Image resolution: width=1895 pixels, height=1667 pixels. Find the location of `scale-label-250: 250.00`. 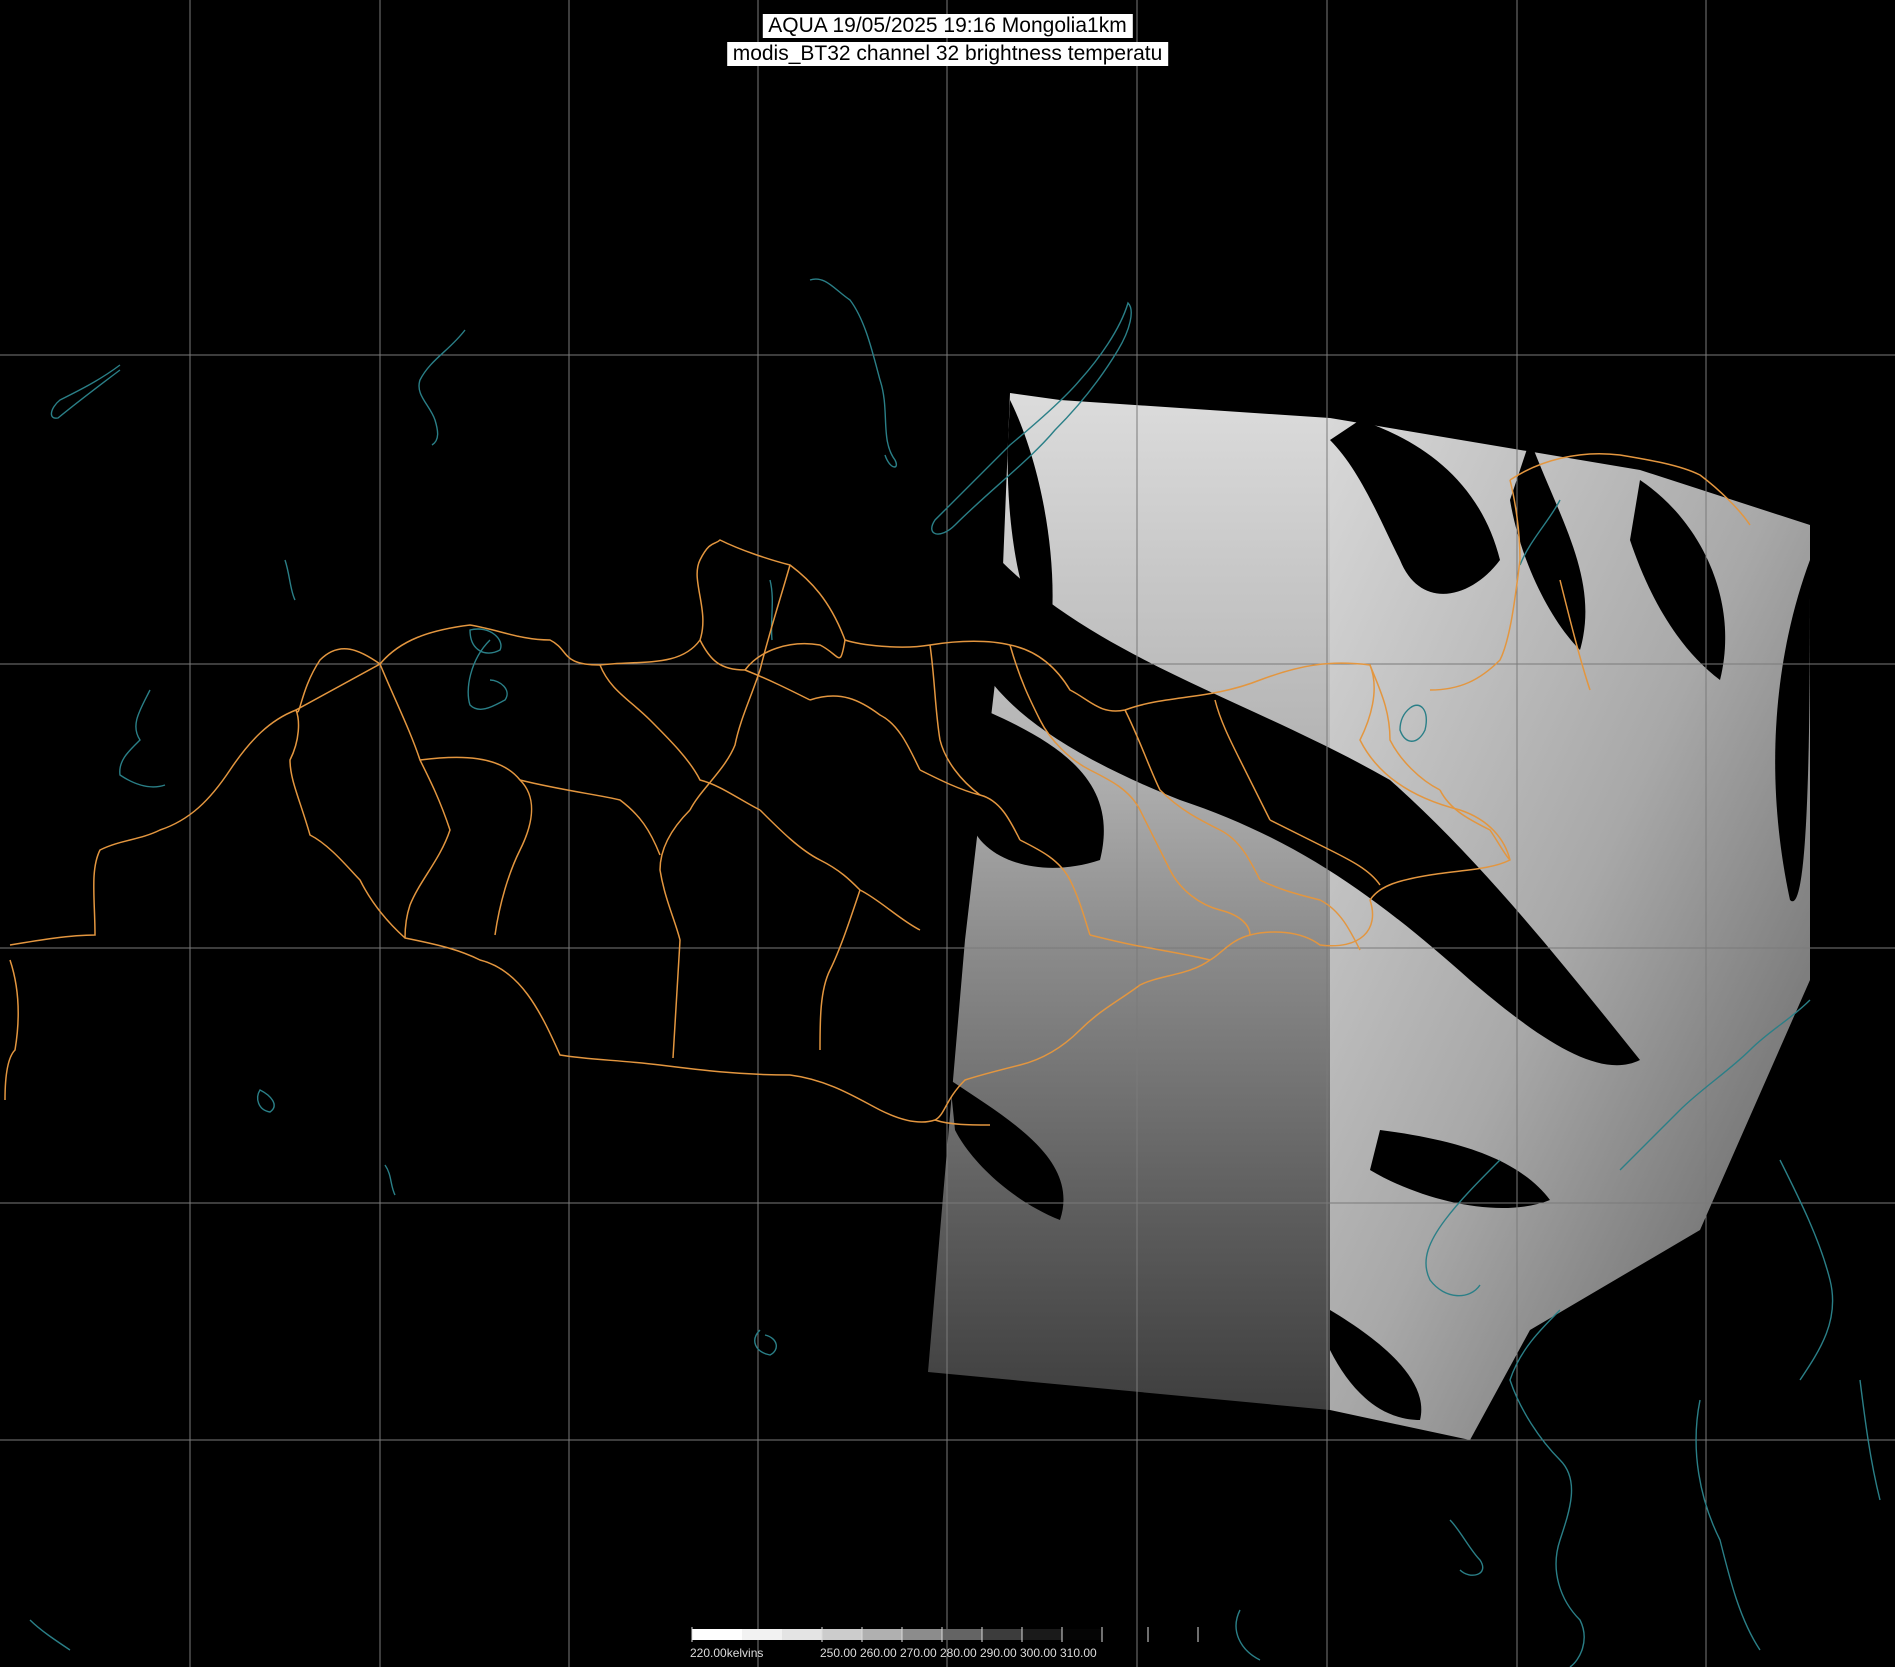

scale-label-250: 250.00 is located at coordinates (838, 1653).